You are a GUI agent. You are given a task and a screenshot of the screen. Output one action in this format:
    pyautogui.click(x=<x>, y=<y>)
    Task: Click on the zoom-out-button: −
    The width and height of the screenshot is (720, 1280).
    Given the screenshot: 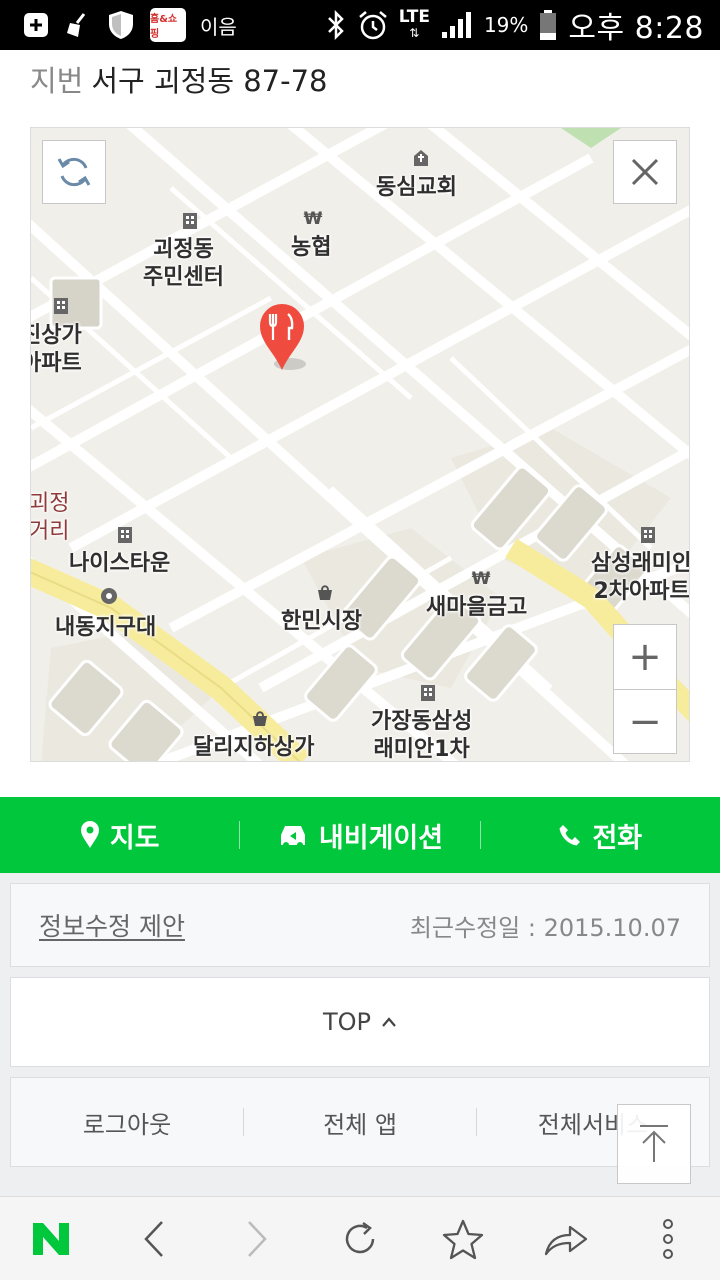 What is the action you would take?
    pyautogui.click(x=645, y=721)
    